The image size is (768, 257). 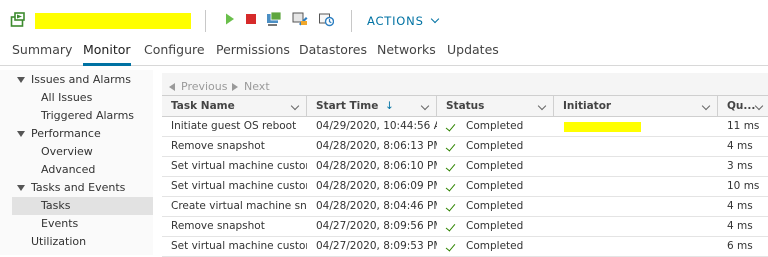 I want to click on column-label: Initiator, so click(x=587, y=106).